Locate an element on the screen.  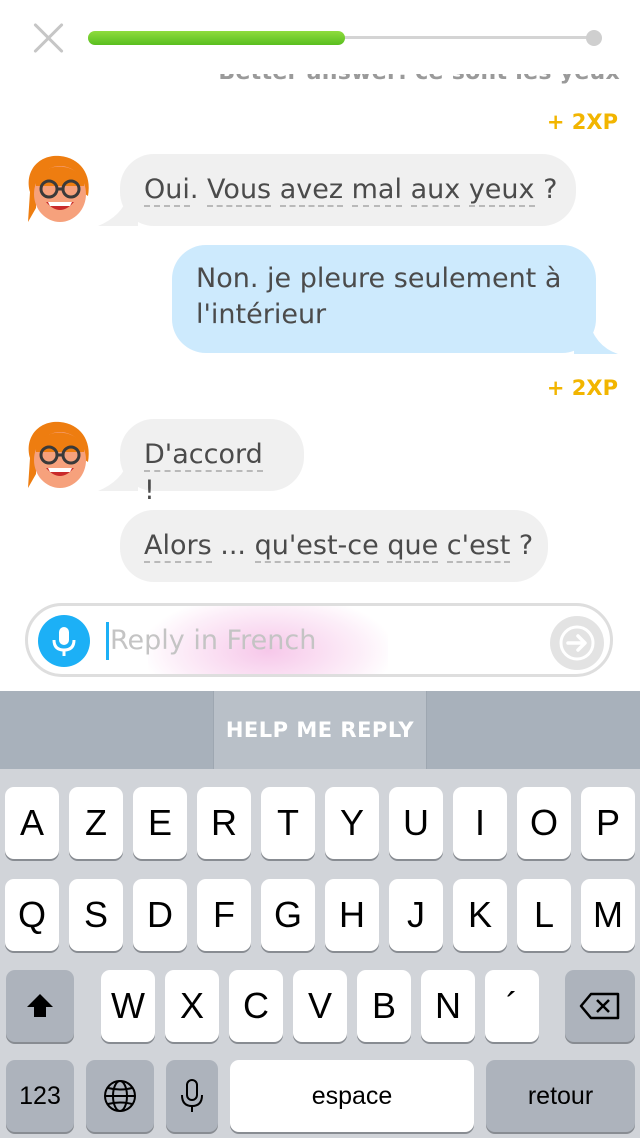
reply-input is located at coordinates (320, 640).